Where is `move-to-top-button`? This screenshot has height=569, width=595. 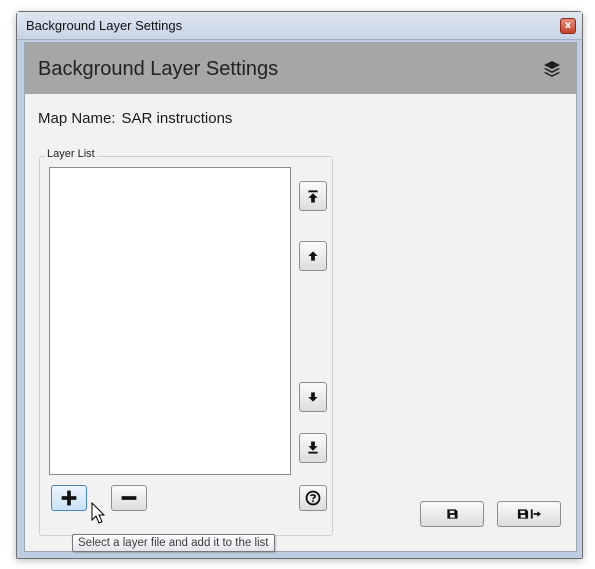
move-to-top-button is located at coordinates (313, 196).